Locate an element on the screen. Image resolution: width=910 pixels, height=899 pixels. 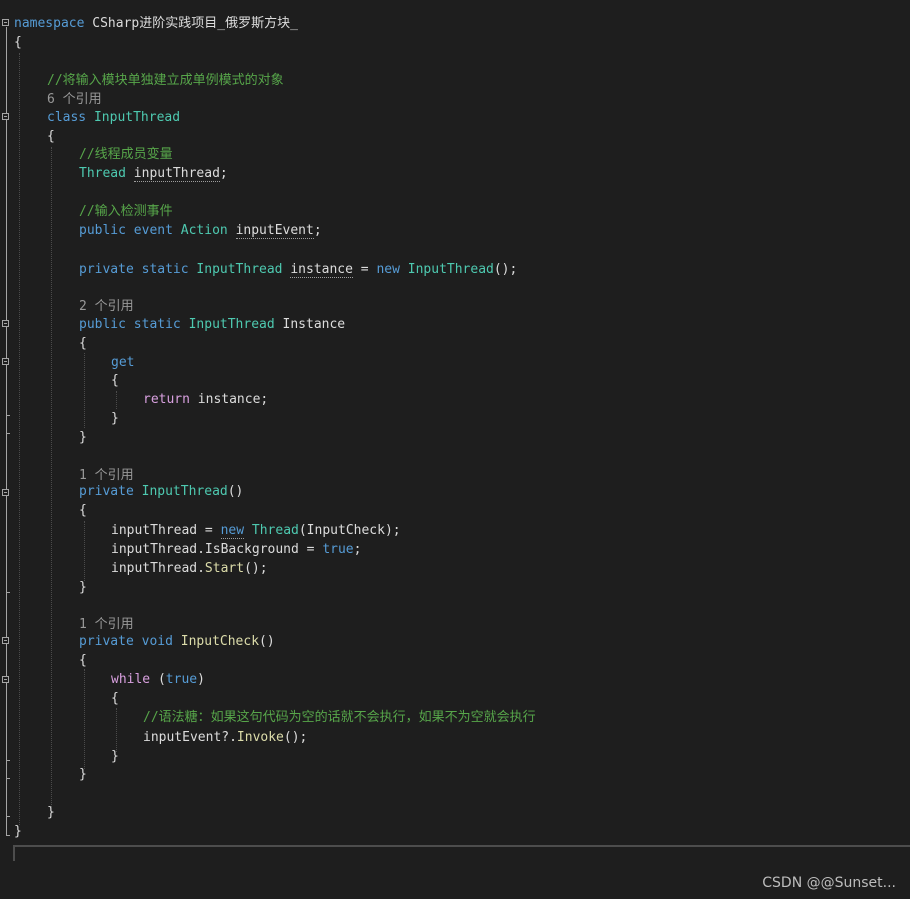
code-line: inputThread = new Thread(InputCheck); is located at coordinates (256, 530).